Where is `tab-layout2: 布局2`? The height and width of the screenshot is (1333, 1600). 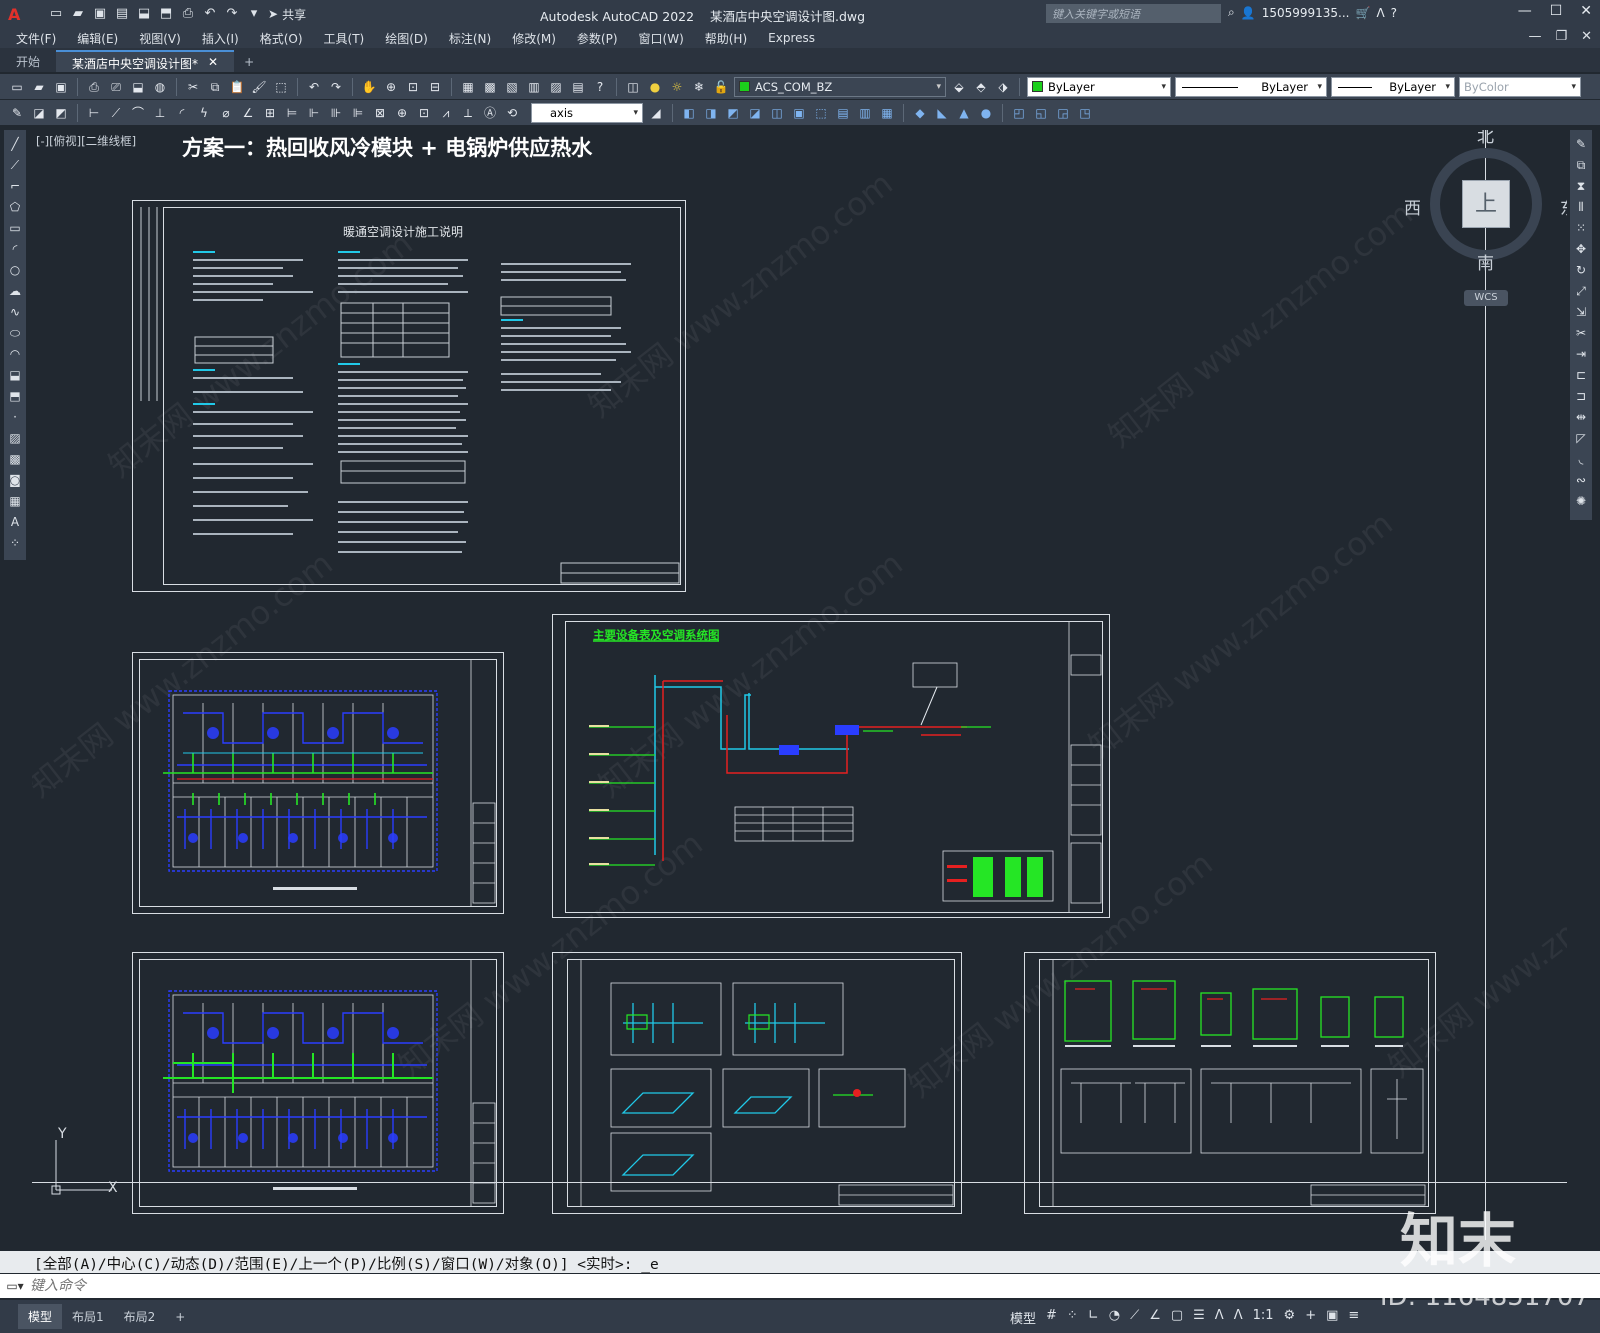
tab-layout2: 布局2 is located at coordinates (140, 1316).